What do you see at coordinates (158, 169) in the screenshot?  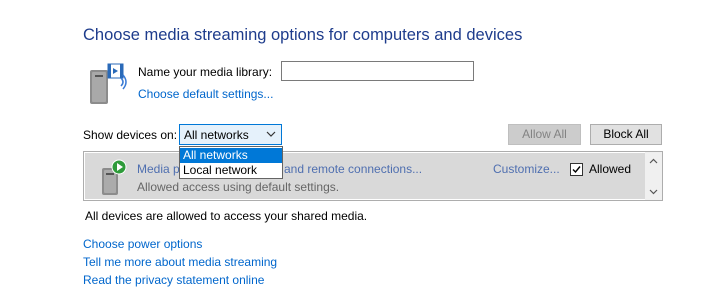 I see `device-title-start: Media p` at bounding box center [158, 169].